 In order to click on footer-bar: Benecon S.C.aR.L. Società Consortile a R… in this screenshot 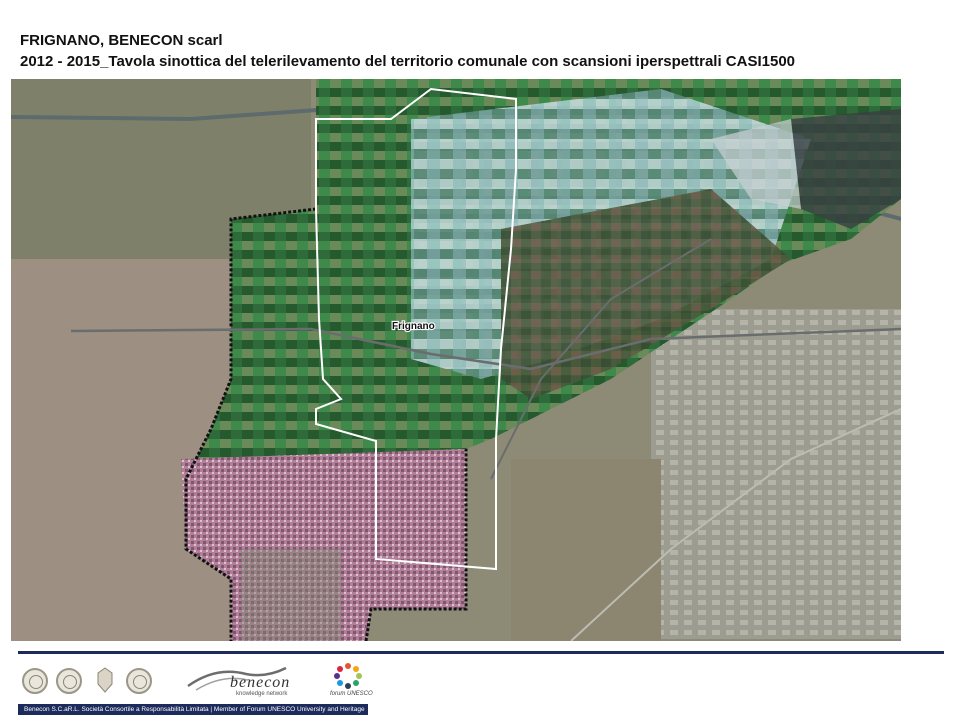, I will do `click(193, 709)`.